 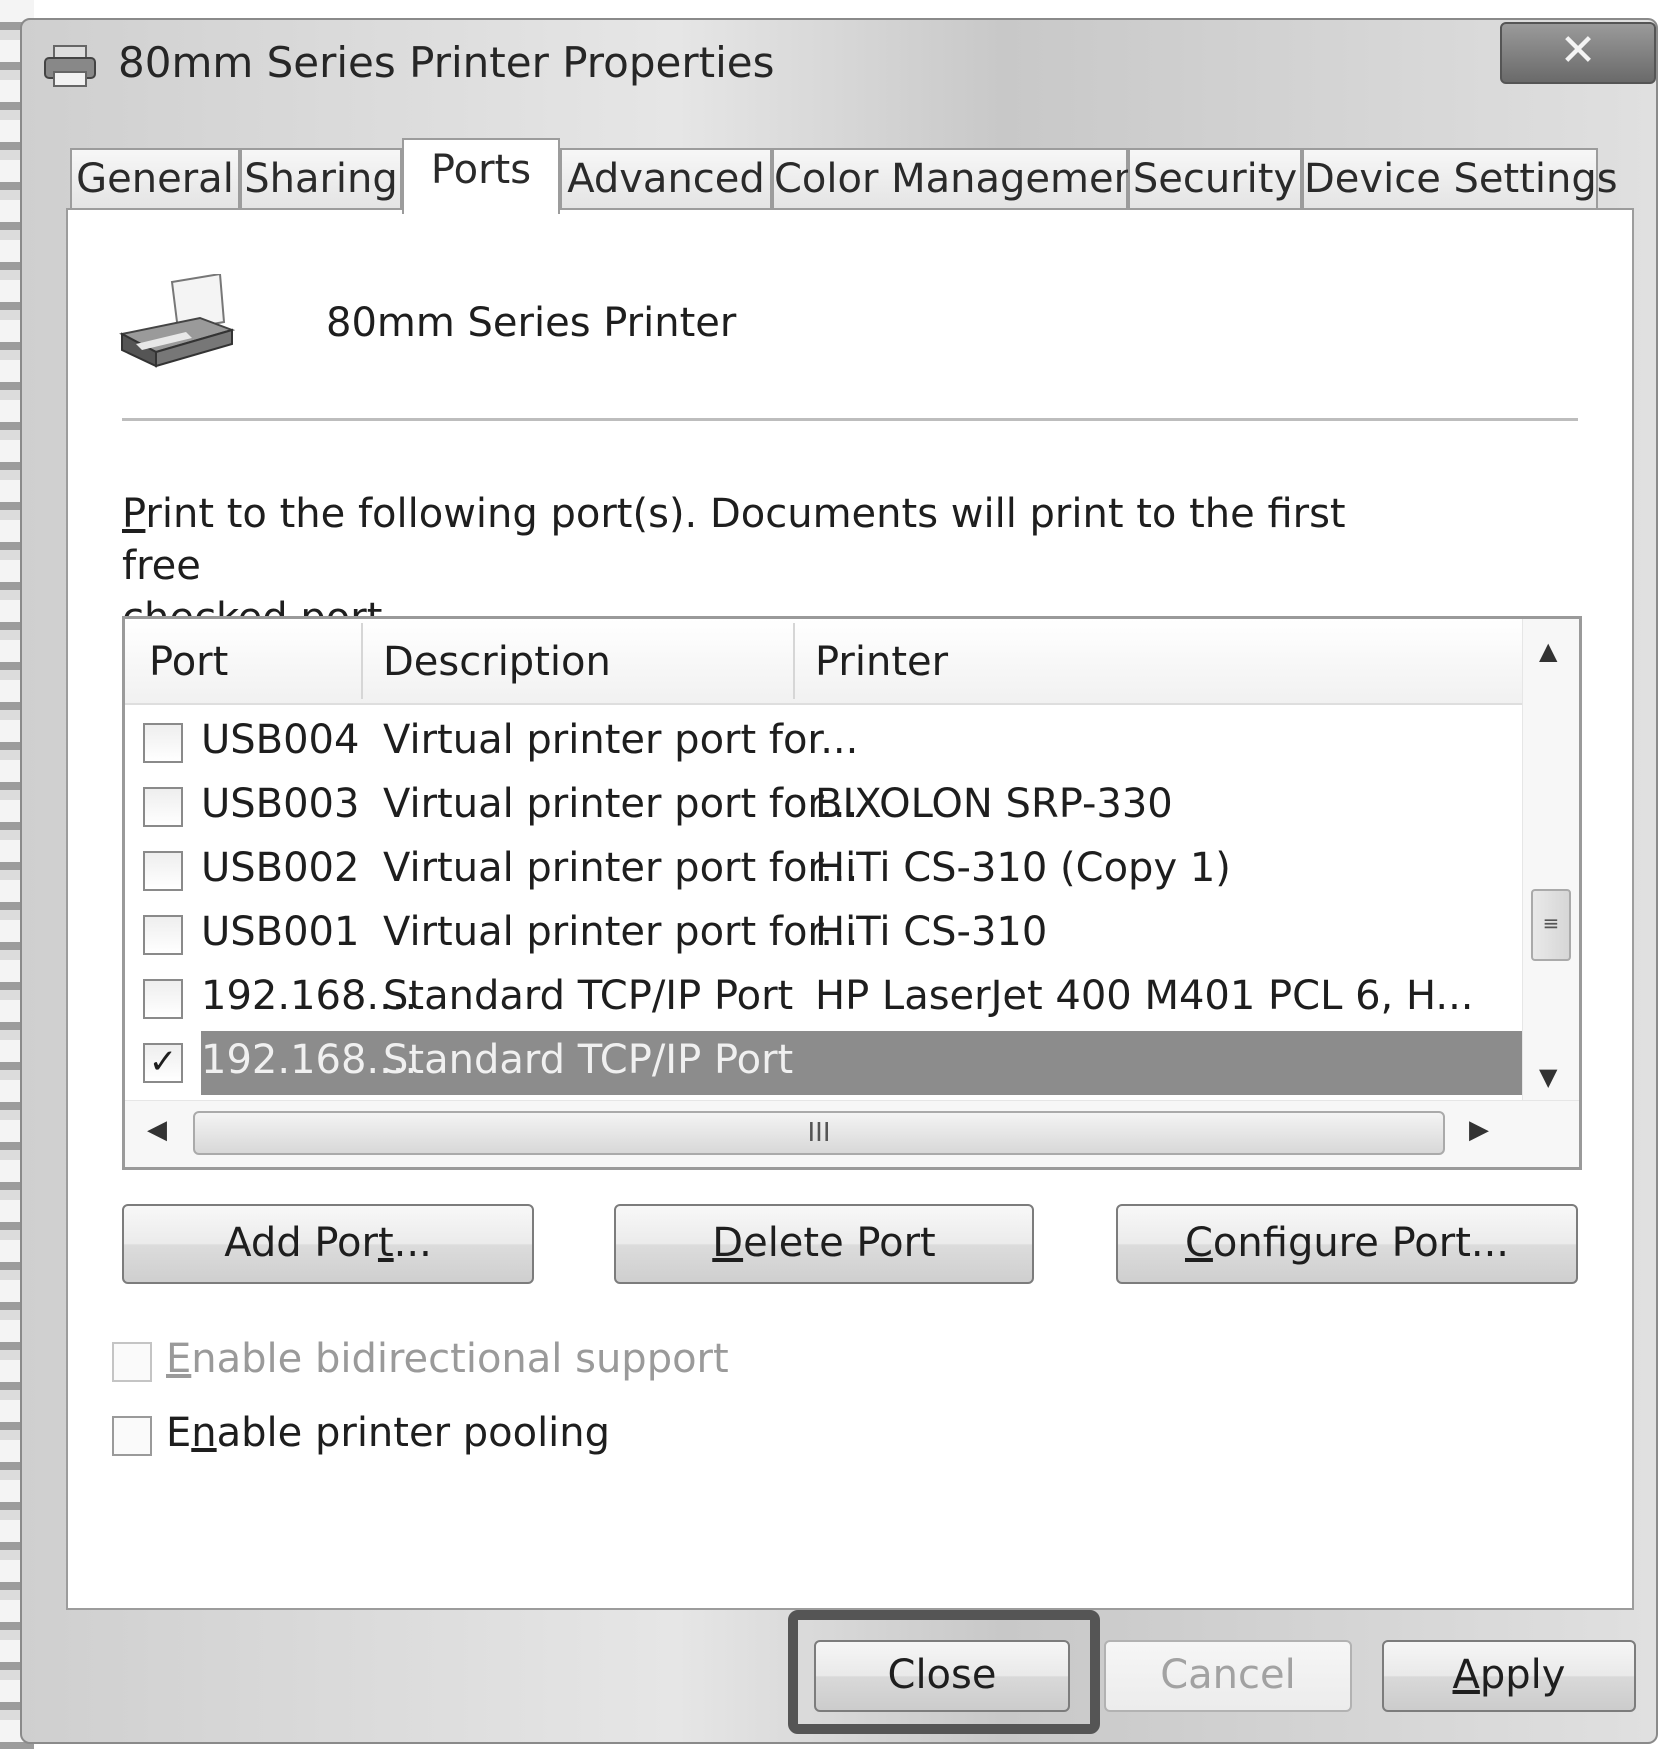 What do you see at coordinates (850, 419) in the screenshot?
I see `divider` at bounding box center [850, 419].